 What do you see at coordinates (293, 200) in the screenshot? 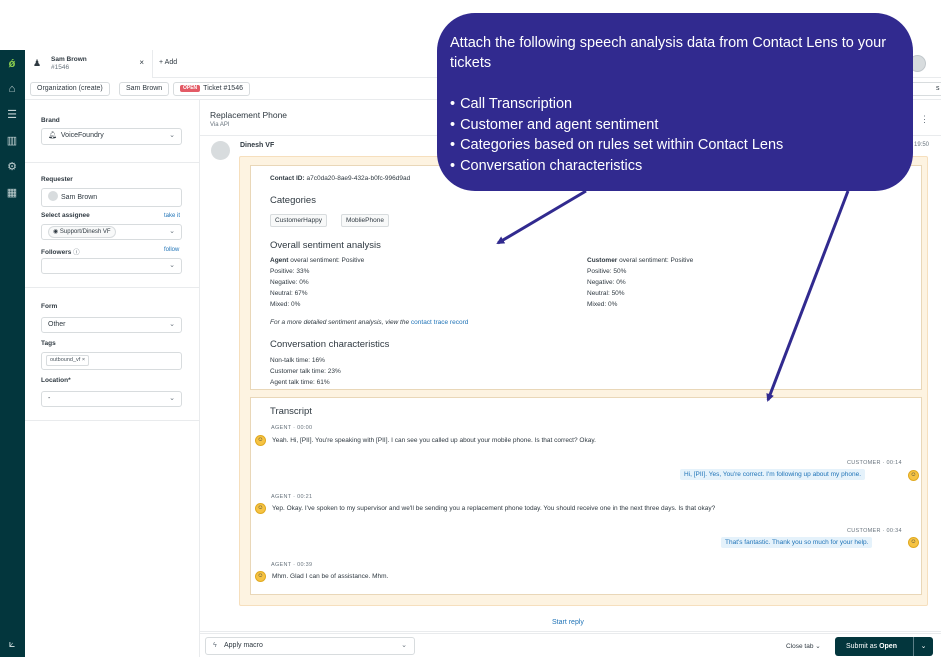
I see `categories-heading: Categories` at bounding box center [293, 200].